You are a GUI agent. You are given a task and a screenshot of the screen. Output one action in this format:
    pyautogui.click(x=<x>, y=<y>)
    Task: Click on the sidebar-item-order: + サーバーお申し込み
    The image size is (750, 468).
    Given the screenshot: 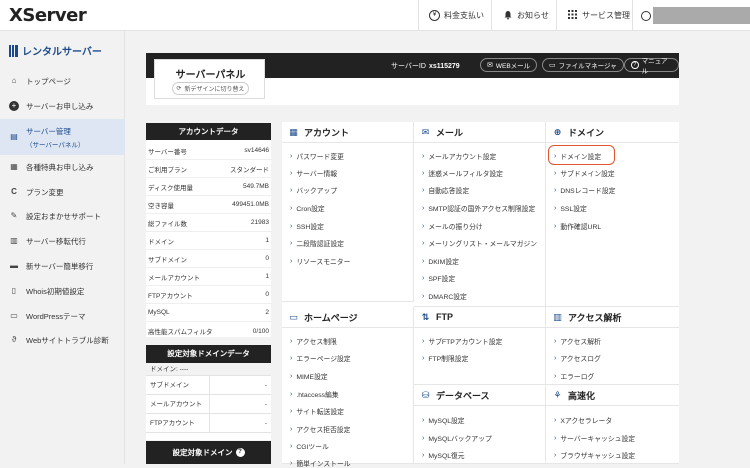 What is the action you would take?
    pyautogui.click(x=62, y=106)
    